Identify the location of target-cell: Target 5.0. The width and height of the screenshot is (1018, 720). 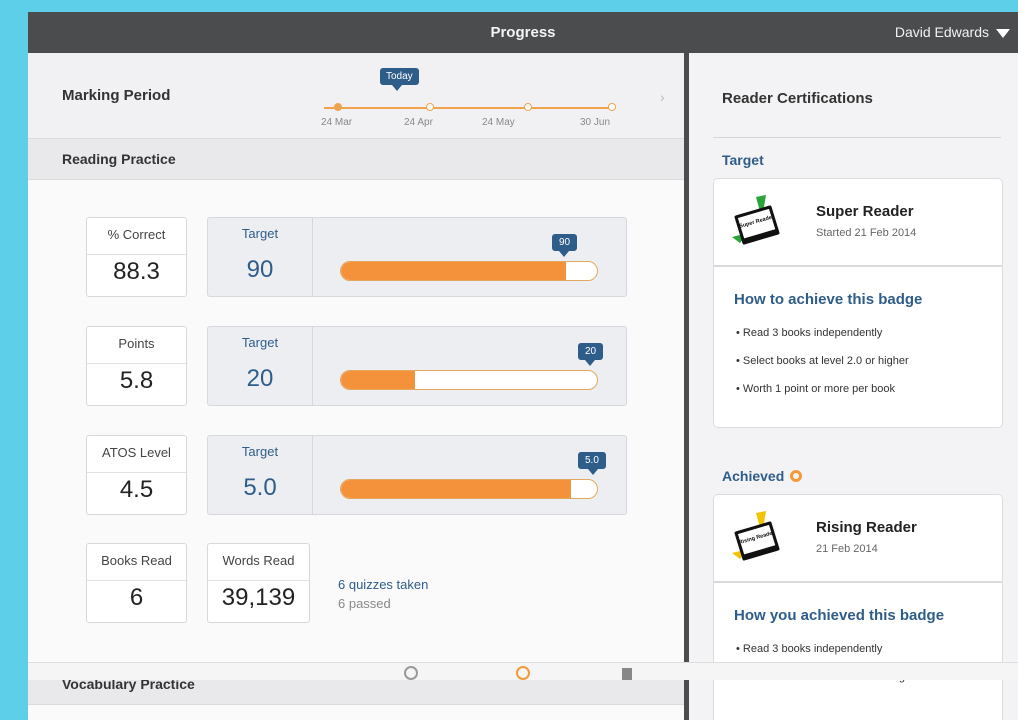
(260, 475).